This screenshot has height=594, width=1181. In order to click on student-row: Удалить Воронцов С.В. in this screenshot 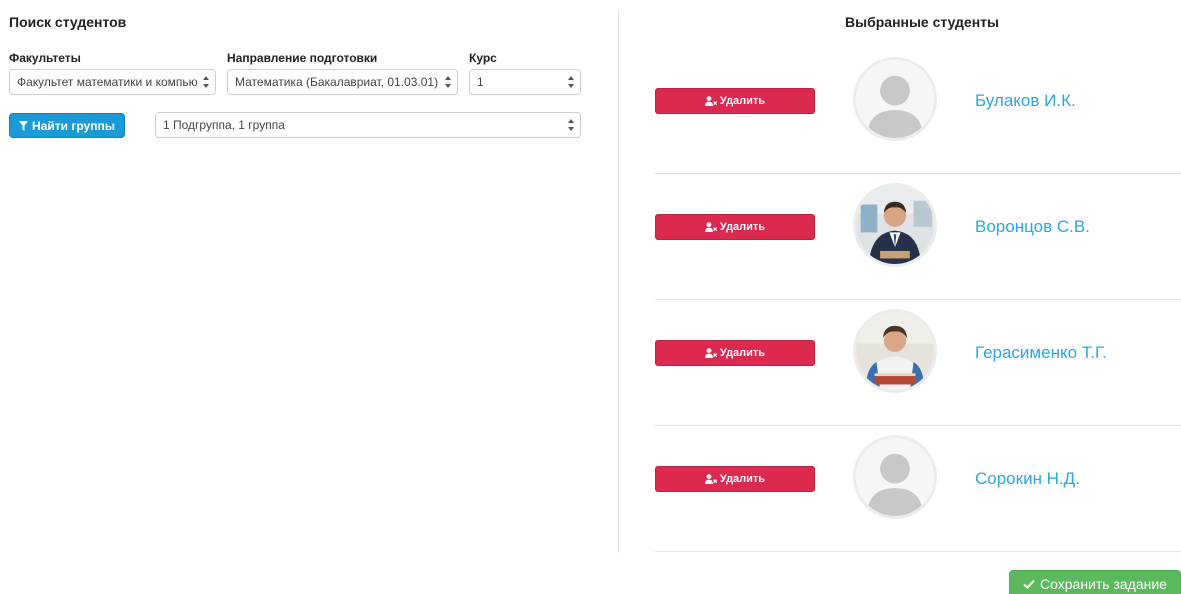, I will do `click(918, 237)`.